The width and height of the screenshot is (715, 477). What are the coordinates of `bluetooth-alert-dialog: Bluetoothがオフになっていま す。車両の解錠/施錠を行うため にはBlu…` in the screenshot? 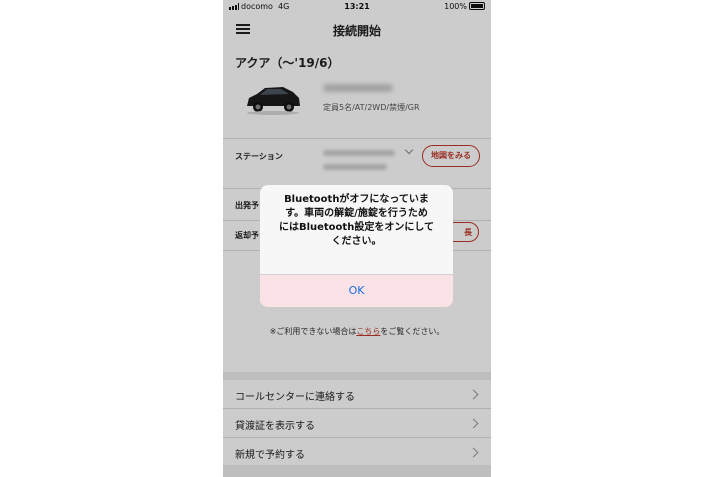 It's located at (356, 246).